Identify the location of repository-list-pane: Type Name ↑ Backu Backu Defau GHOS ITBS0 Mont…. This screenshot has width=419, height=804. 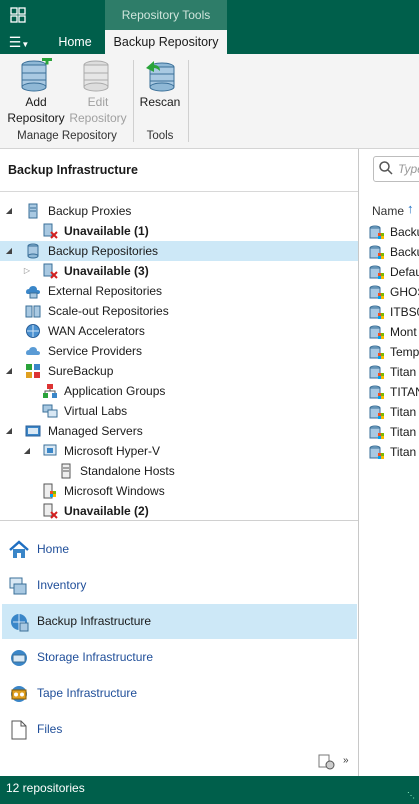
(389, 465).